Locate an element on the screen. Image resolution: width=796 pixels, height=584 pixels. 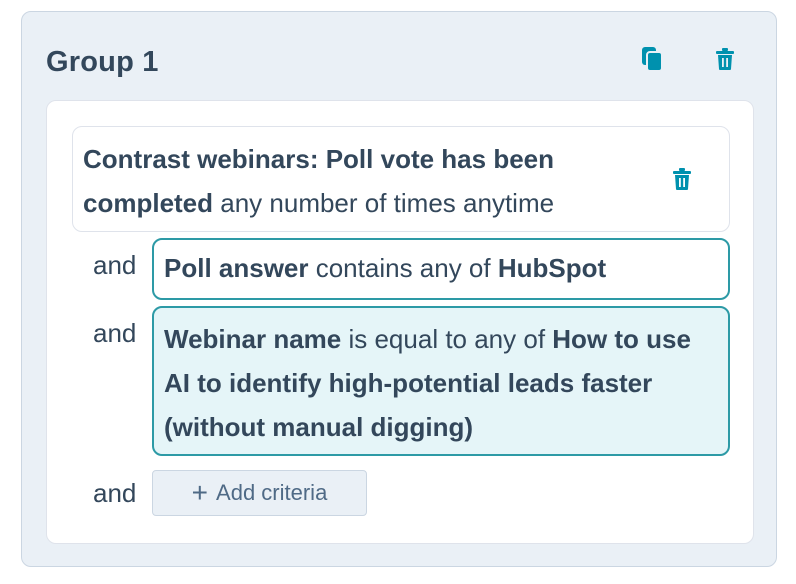
criterion-operator: is equal to any of is located at coordinates (447, 339).